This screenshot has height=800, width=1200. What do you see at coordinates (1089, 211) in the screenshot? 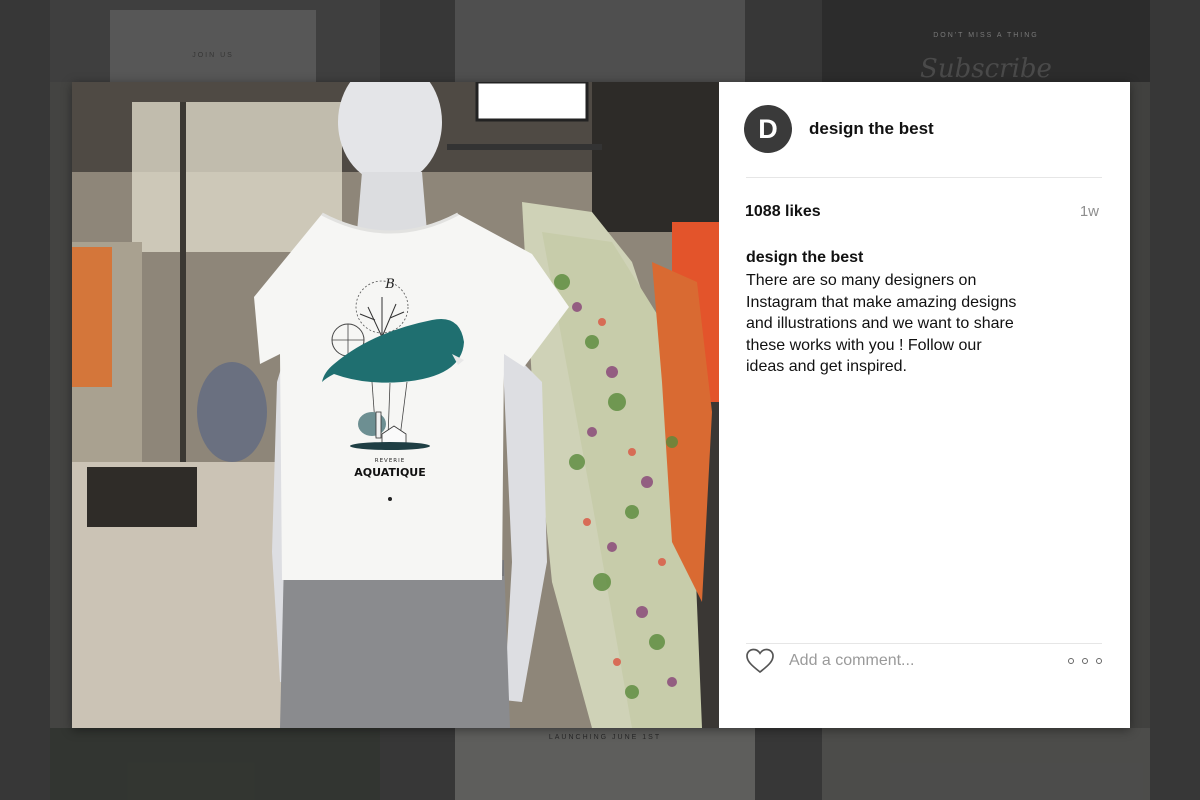
I see `post-time: 1w` at bounding box center [1089, 211].